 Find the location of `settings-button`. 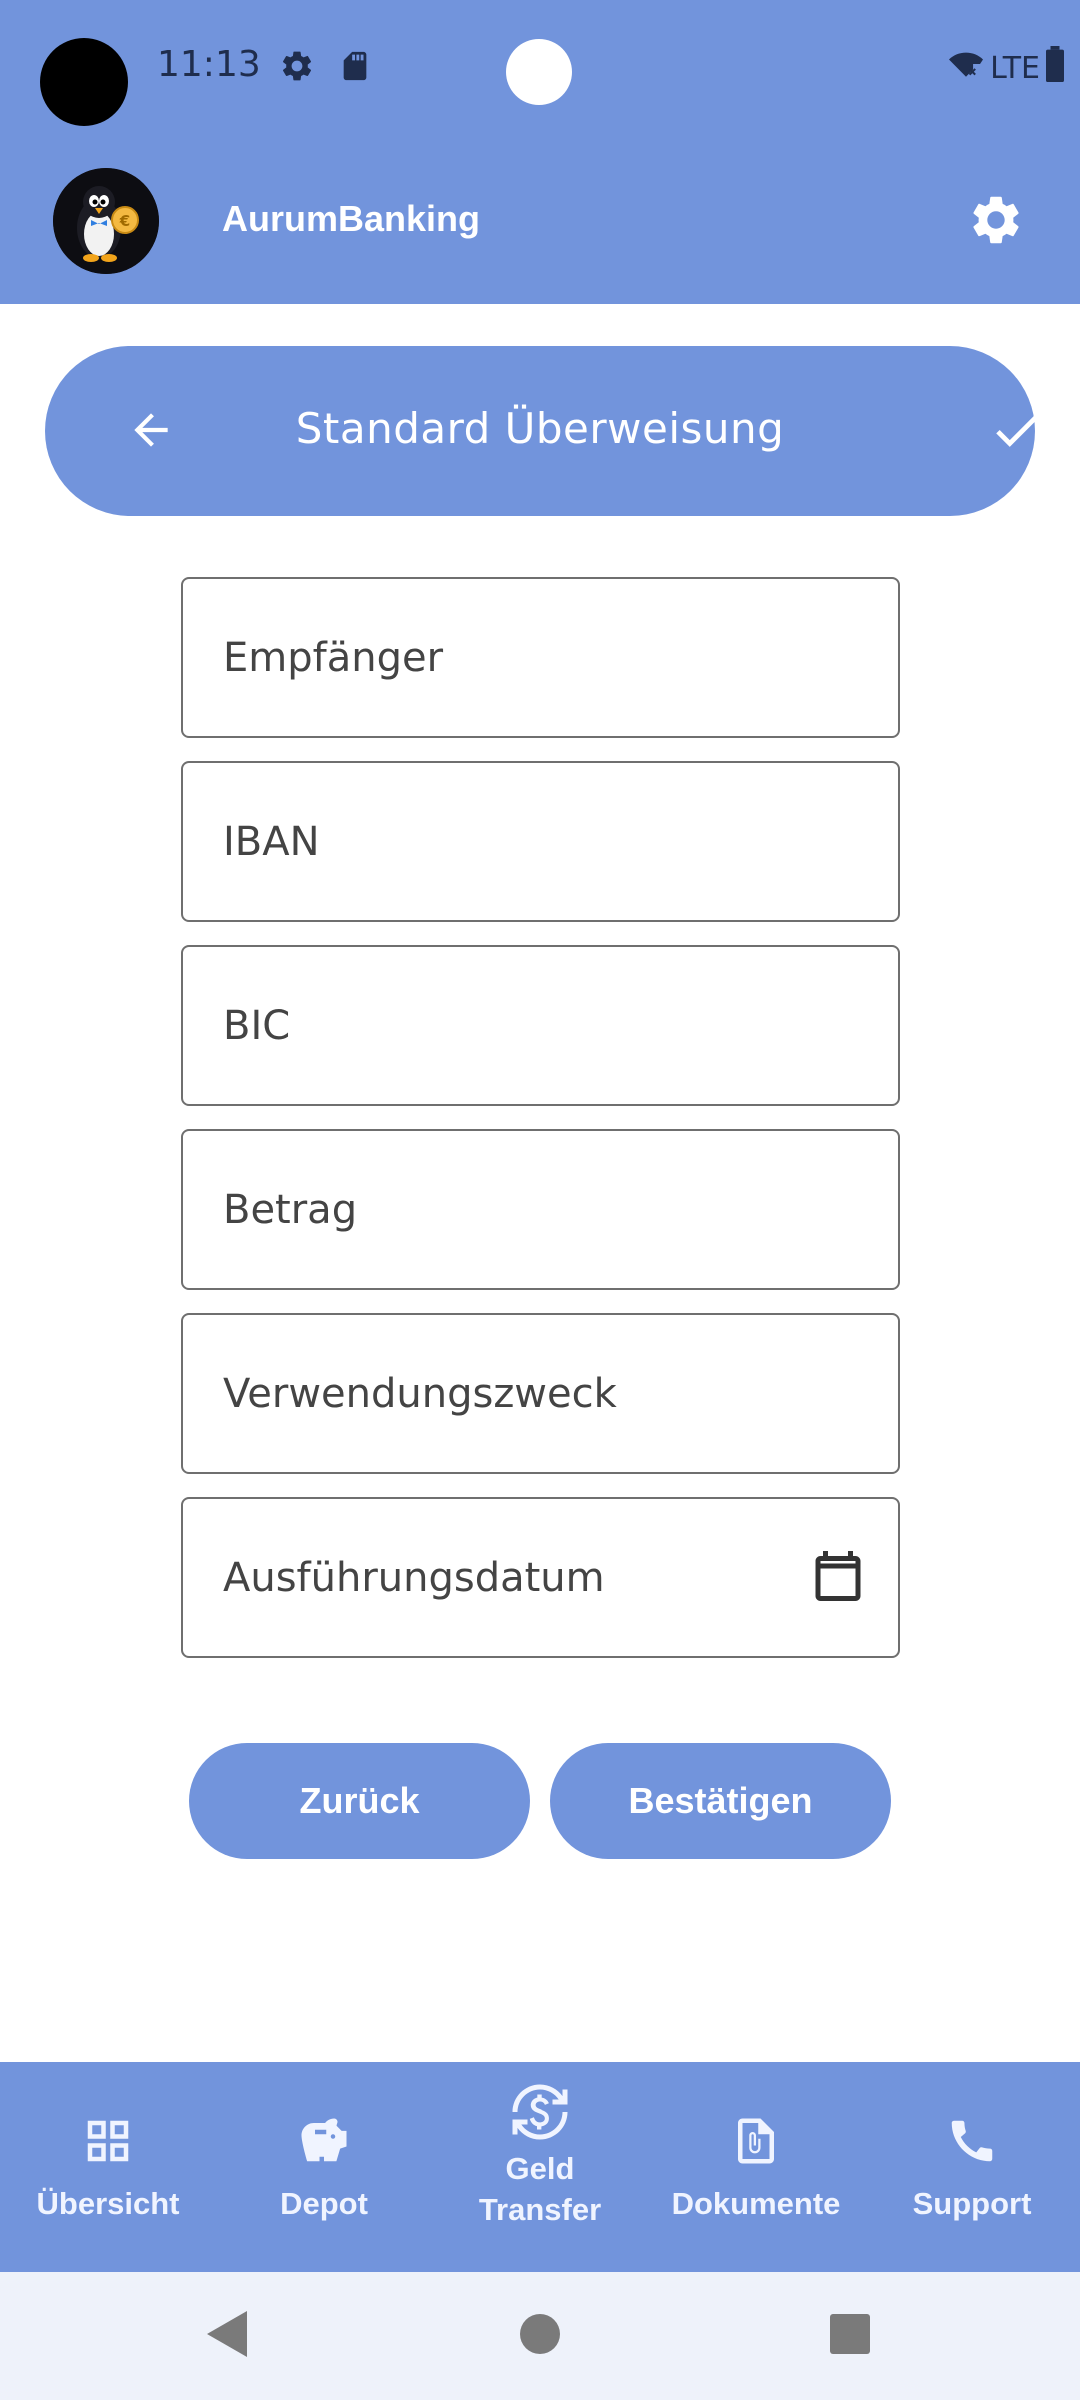

settings-button is located at coordinates (996, 222).